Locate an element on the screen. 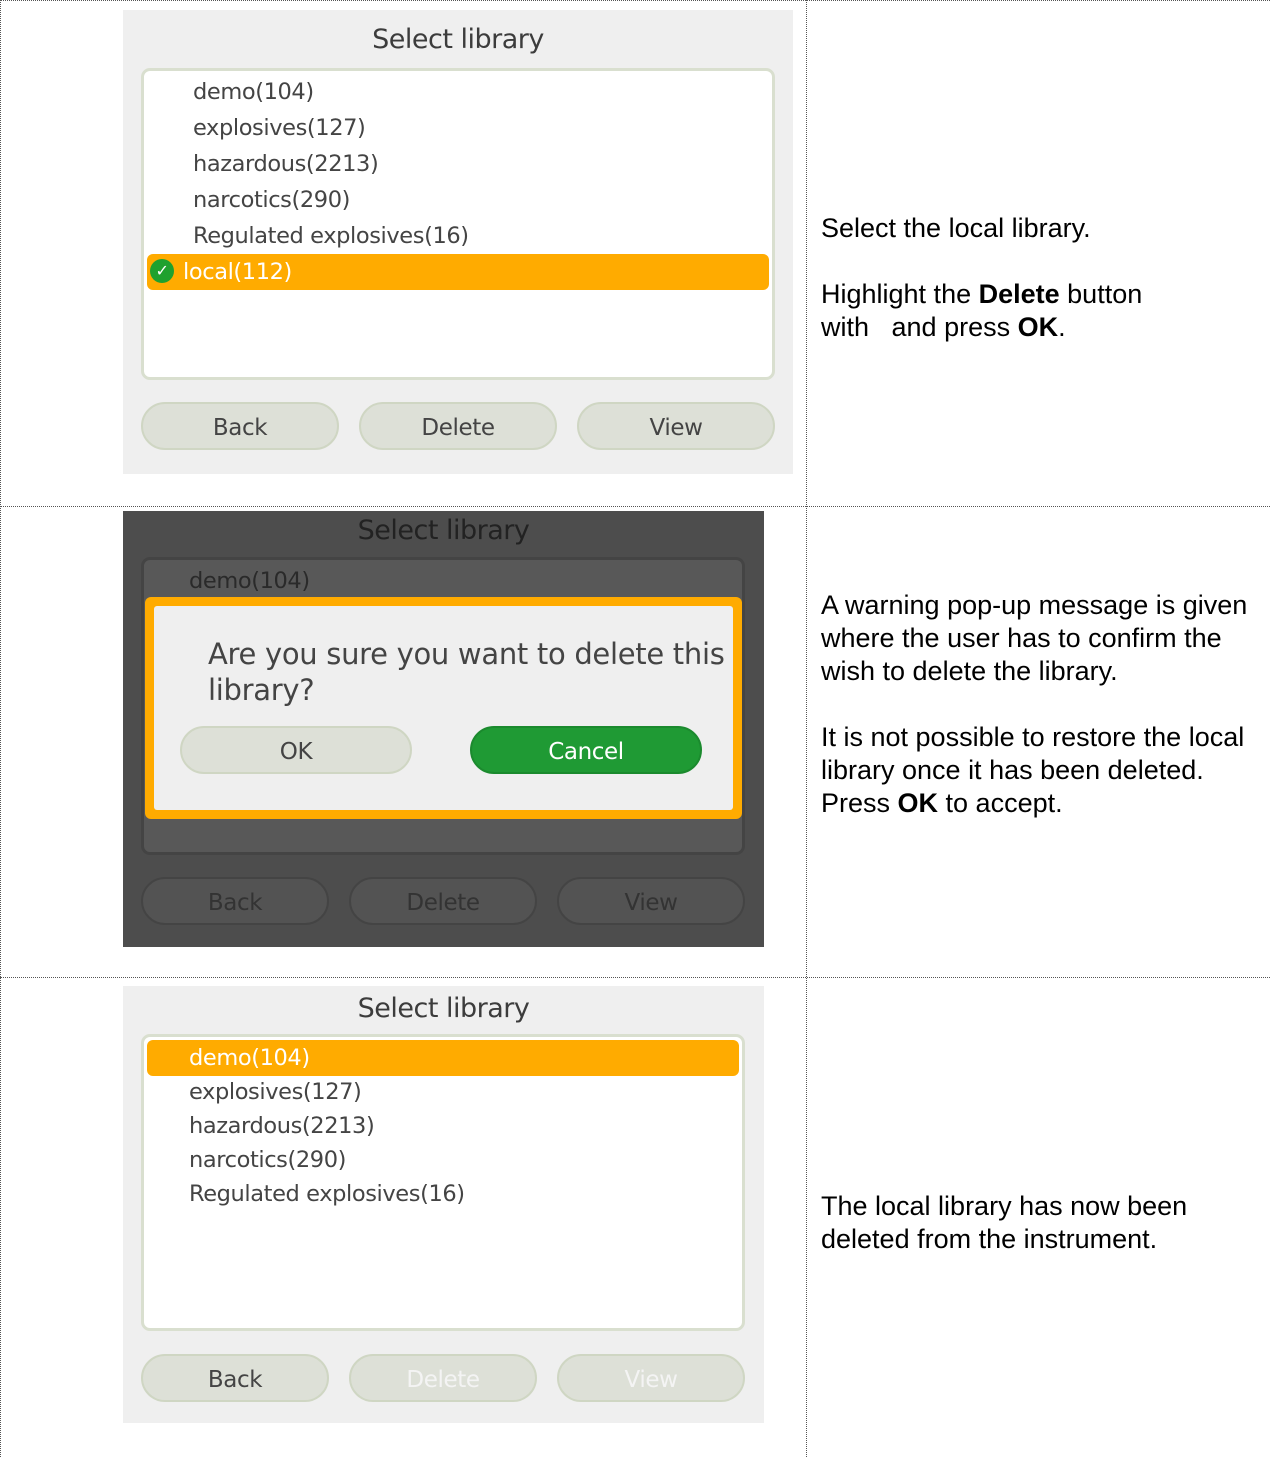 This screenshot has height=1457, width=1270. list-item-selected: ✓ local(112) is located at coordinates (458, 272).